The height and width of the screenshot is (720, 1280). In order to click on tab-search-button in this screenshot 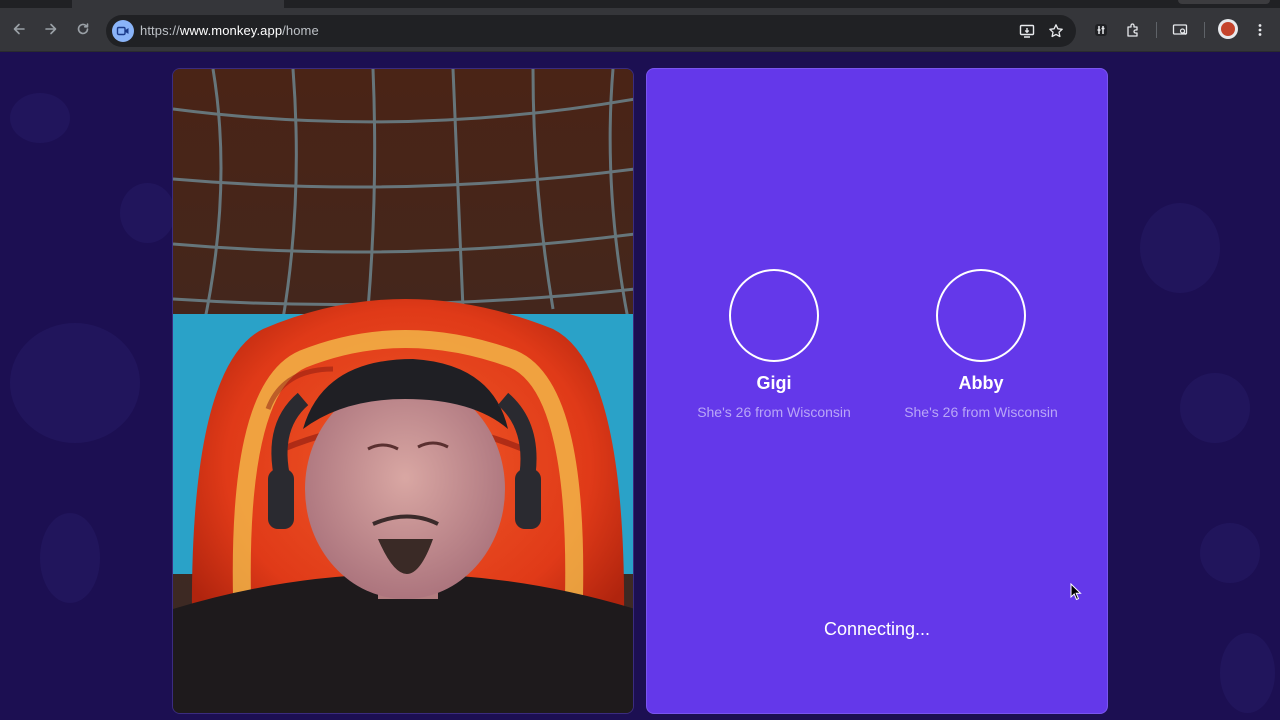, I will do `click(1224, 2)`.